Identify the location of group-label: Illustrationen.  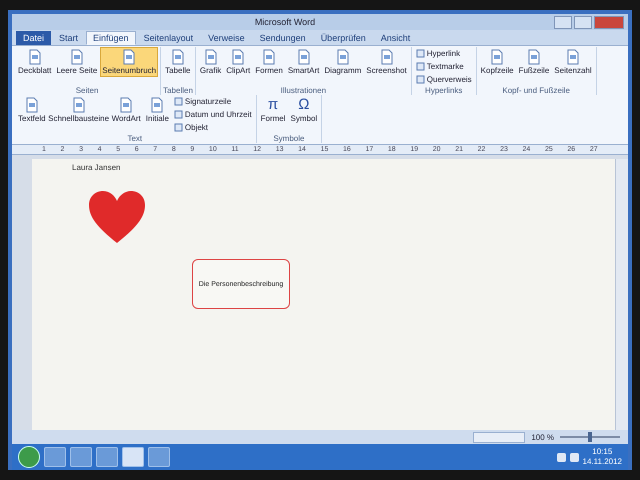
(304, 90).